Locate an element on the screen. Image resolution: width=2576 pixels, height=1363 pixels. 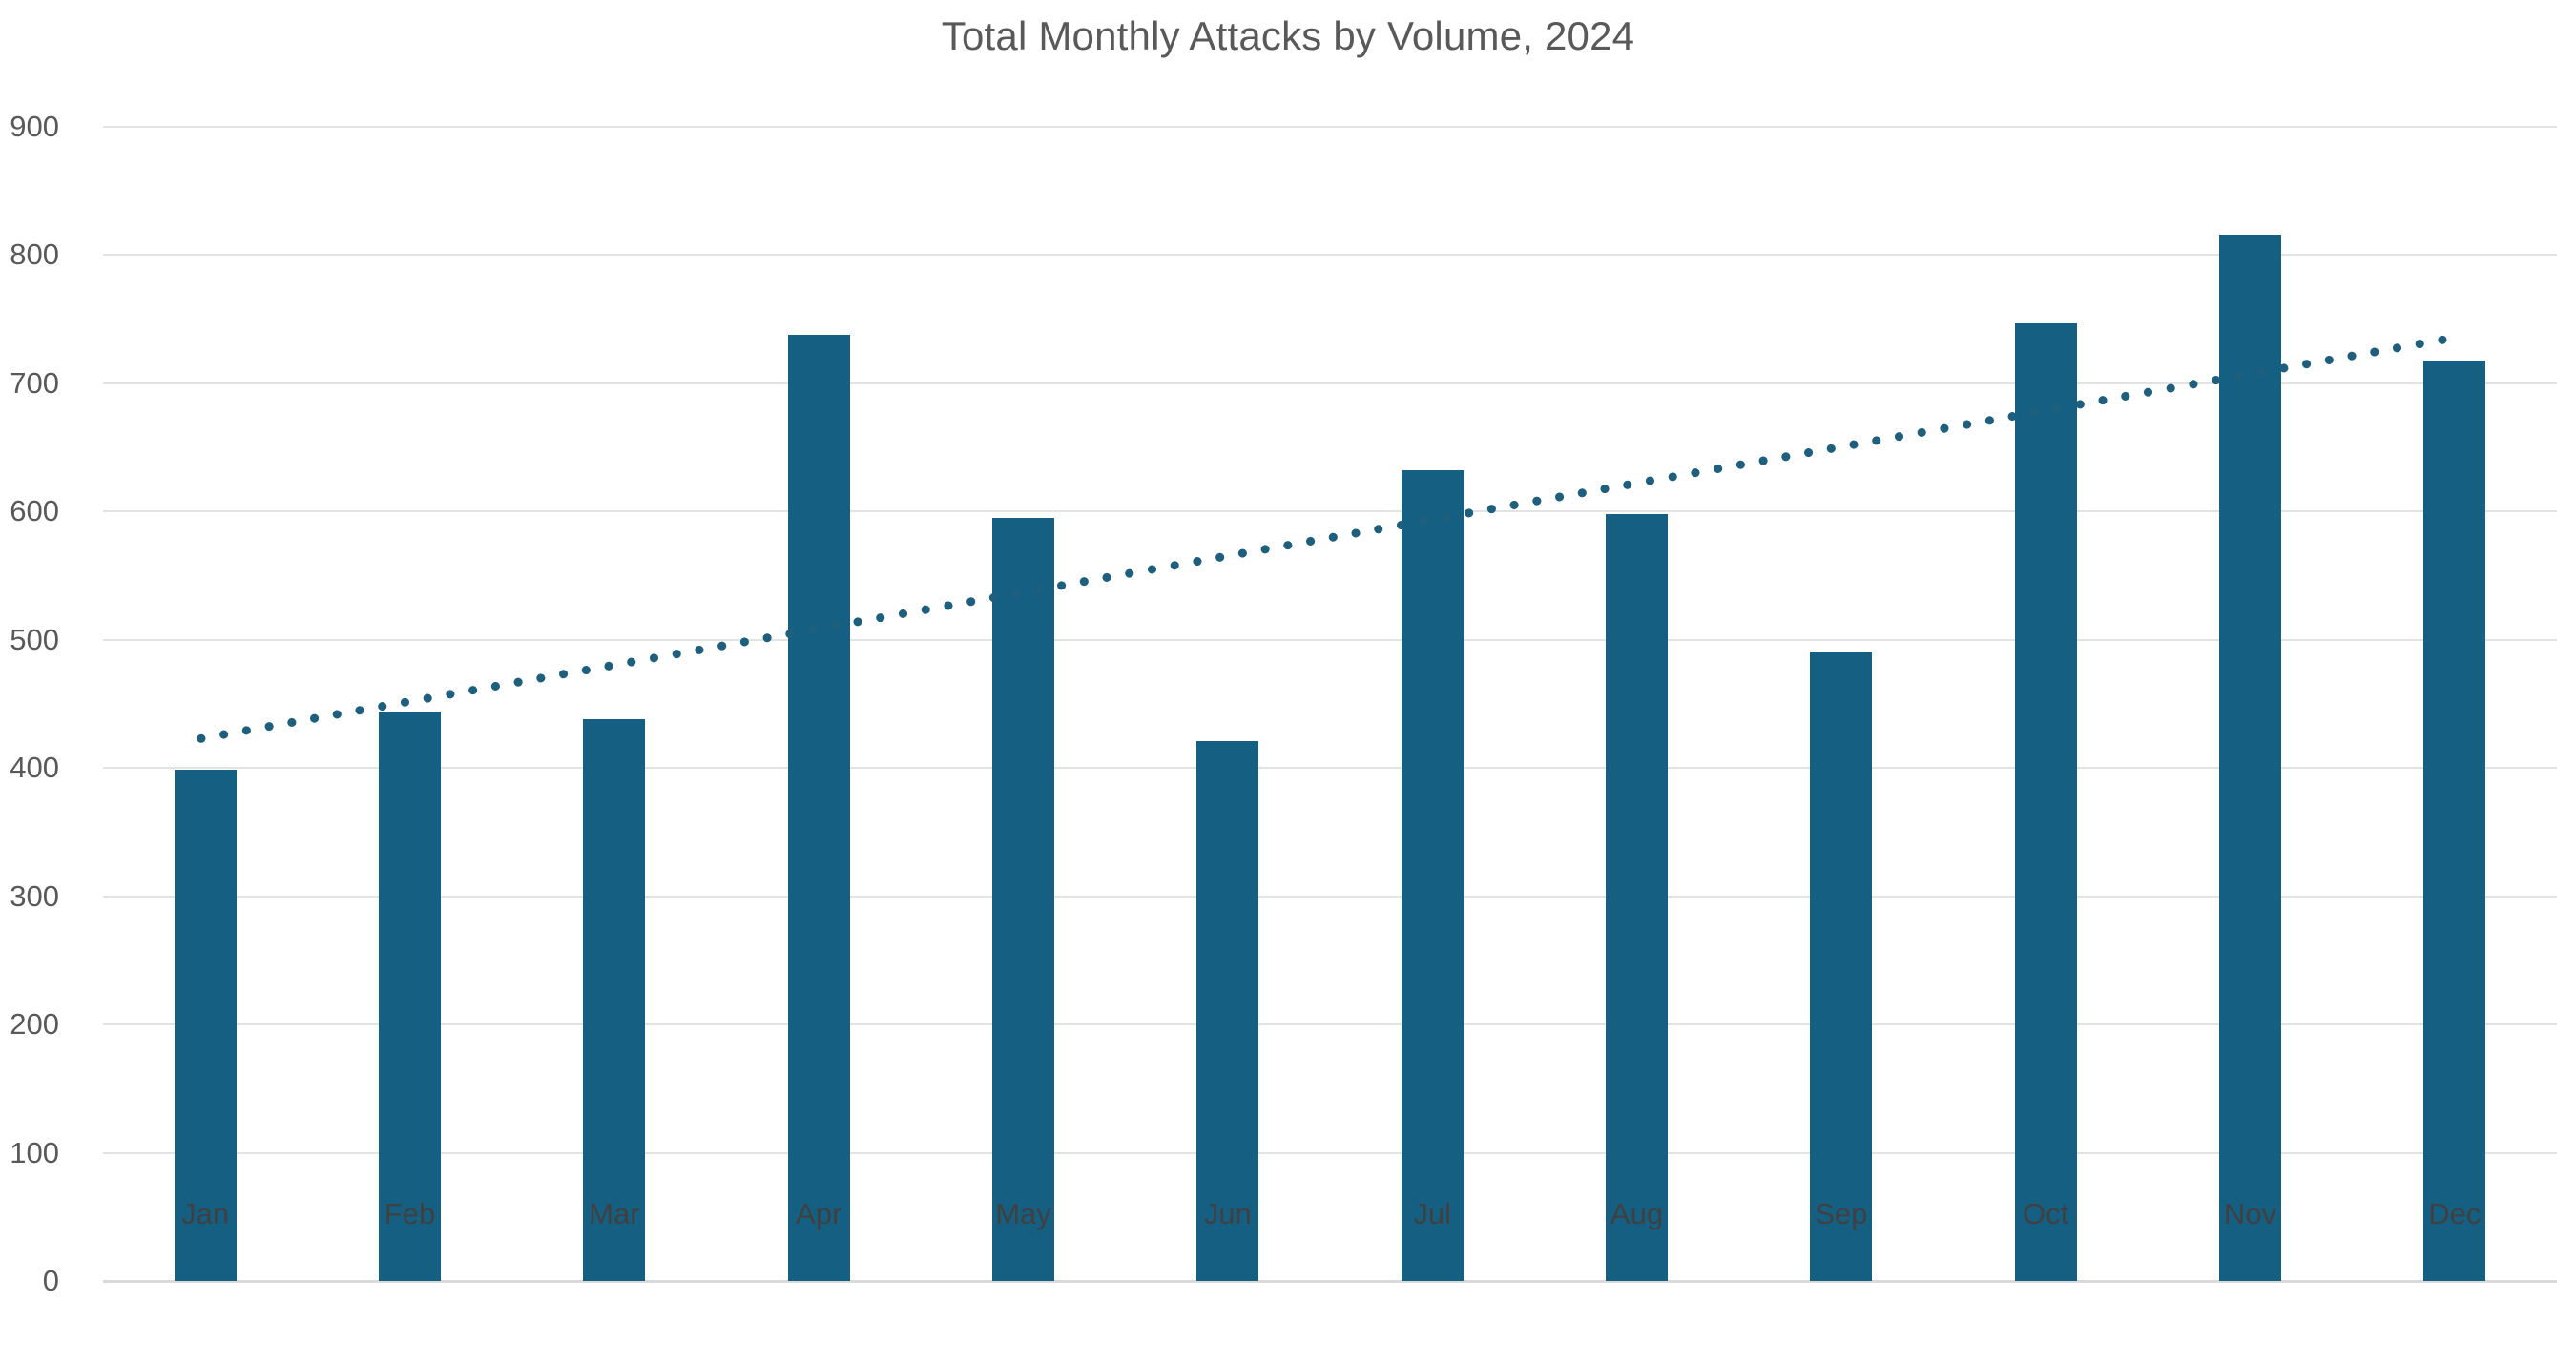
y-axis-tick-label: 200 is located at coordinates (34, 1024).